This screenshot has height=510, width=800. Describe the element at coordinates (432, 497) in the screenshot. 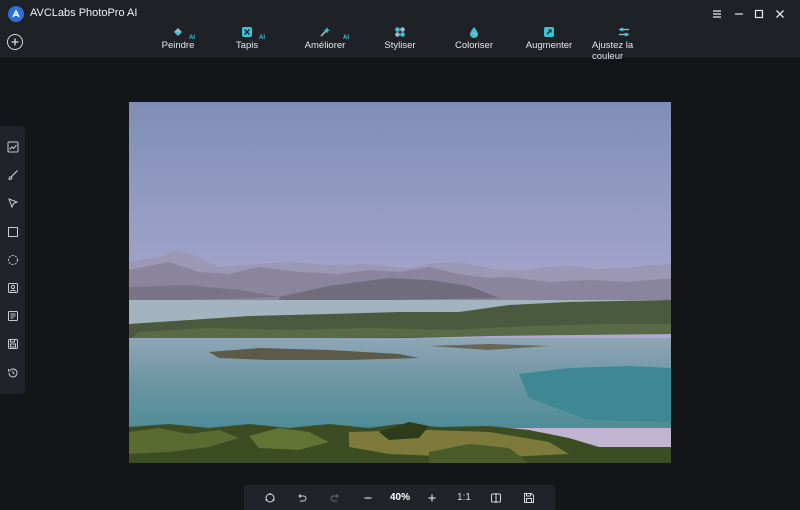

I see `zoom-in-icon` at that location.